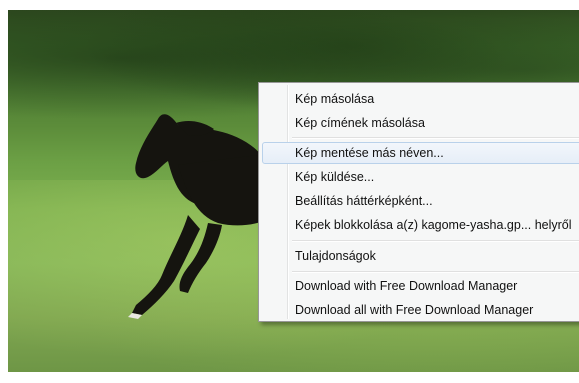  Describe the element at coordinates (420, 123) in the screenshot. I see `menu-item-copy-image-address: Kép címének másolása` at that location.